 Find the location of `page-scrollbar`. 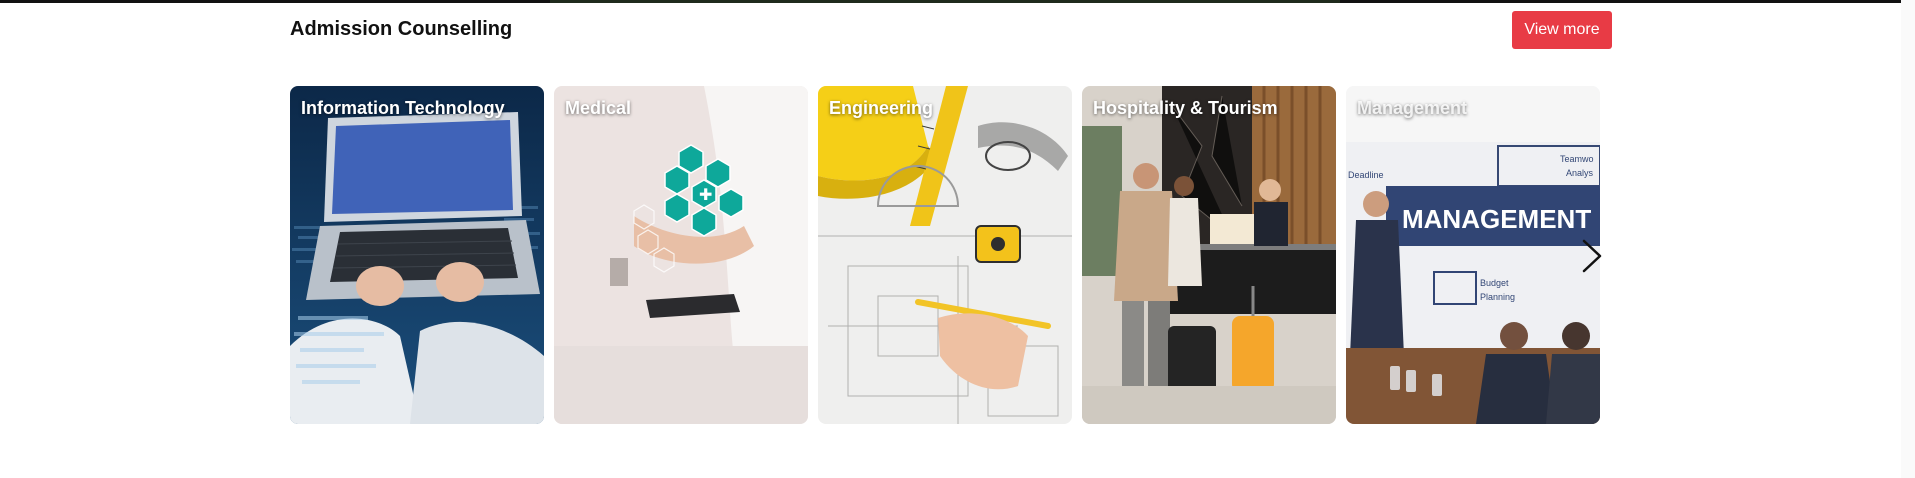

page-scrollbar is located at coordinates (1908, 239).